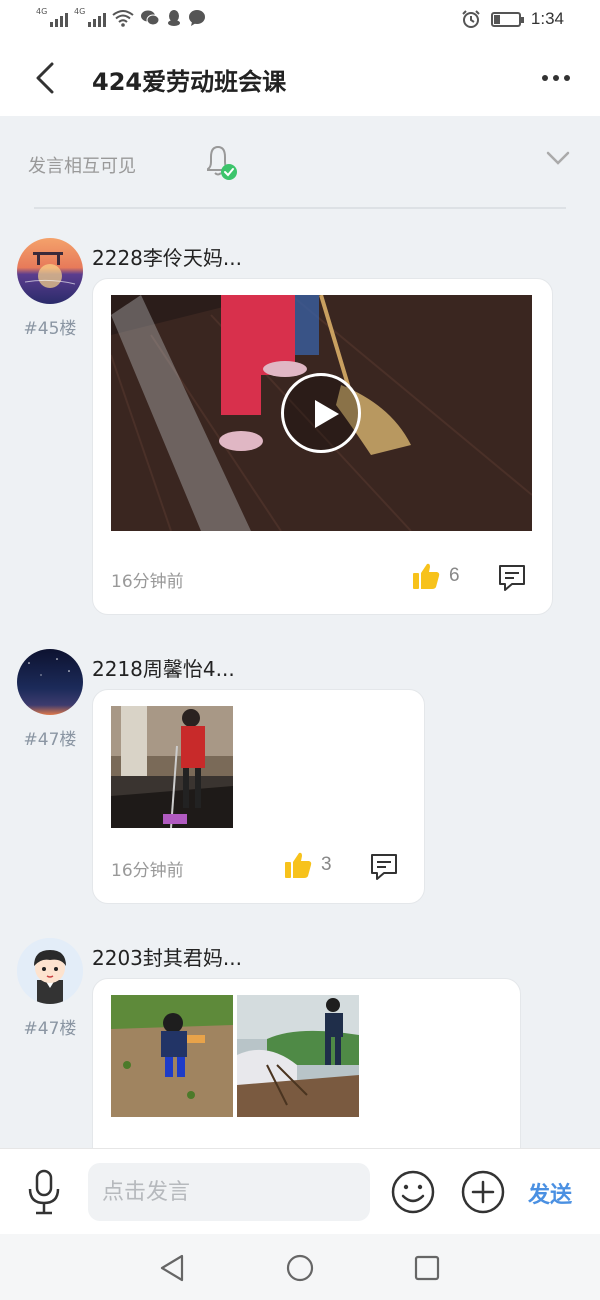  Describe the element at coordinates (326, 864) in the screenshot. I see `like-count: 3` at that location.